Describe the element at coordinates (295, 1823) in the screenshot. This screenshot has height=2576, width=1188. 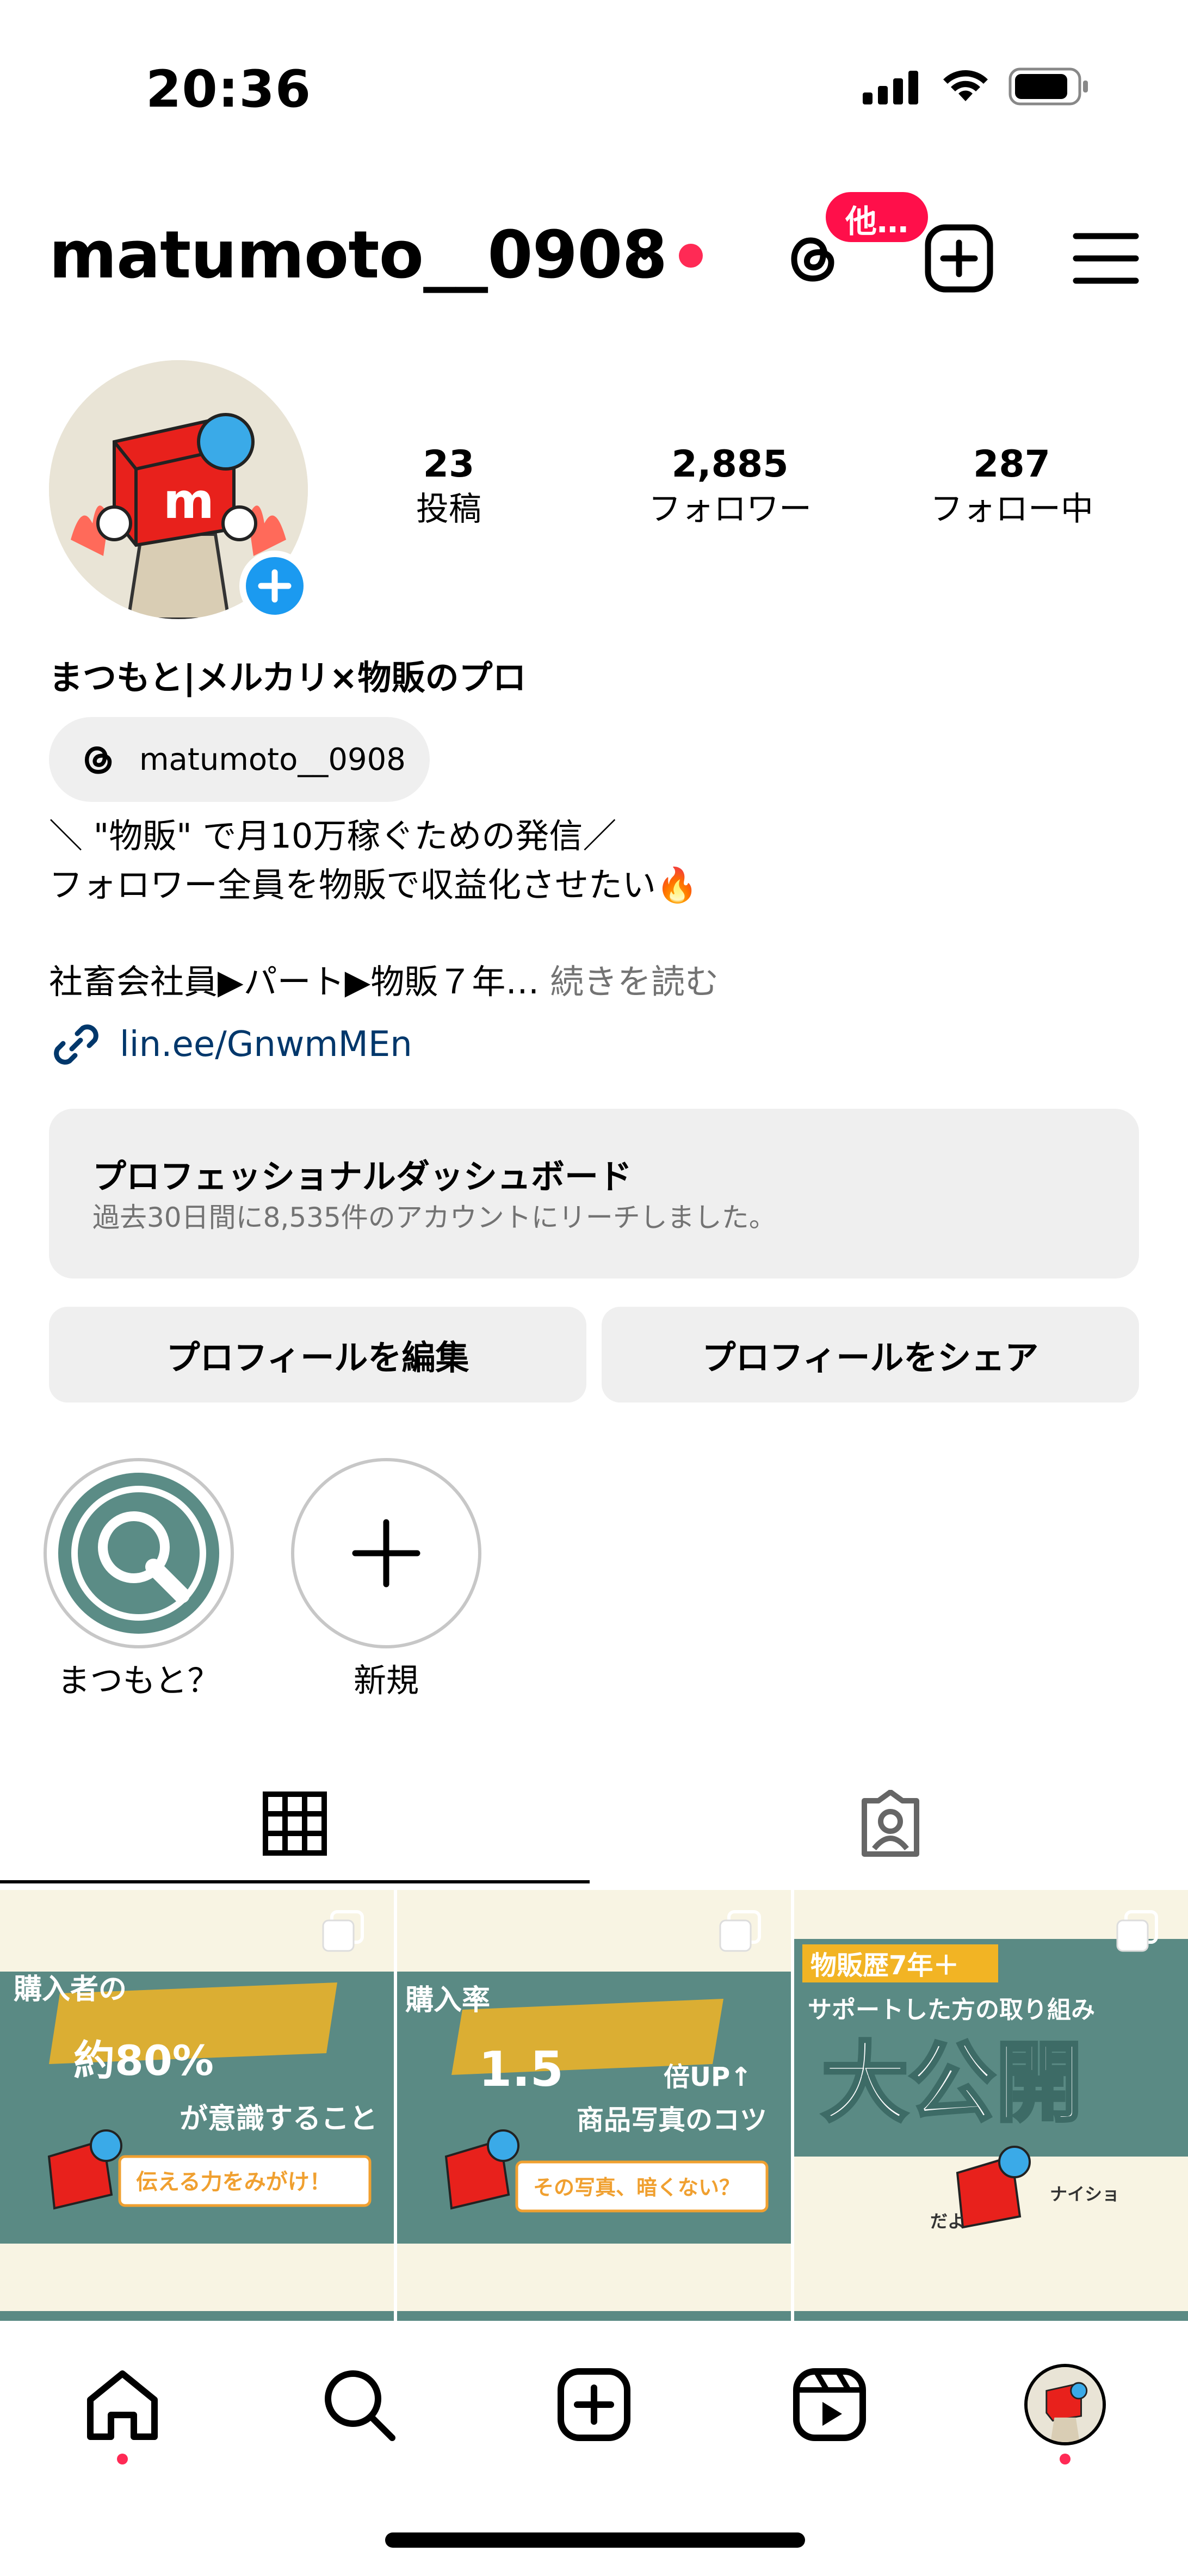
I see `grid-tab-icon` at that location.